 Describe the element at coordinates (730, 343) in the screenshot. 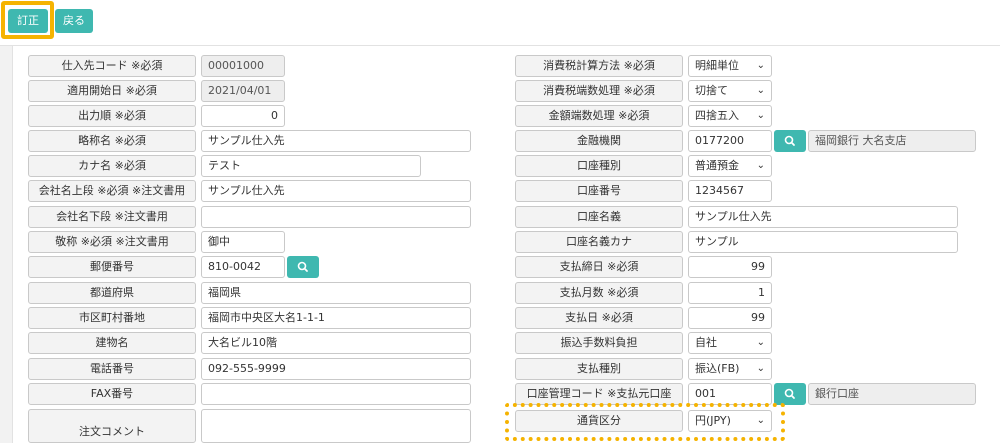

I see `transfer-fee-select: 自社 ⌄` at that location.